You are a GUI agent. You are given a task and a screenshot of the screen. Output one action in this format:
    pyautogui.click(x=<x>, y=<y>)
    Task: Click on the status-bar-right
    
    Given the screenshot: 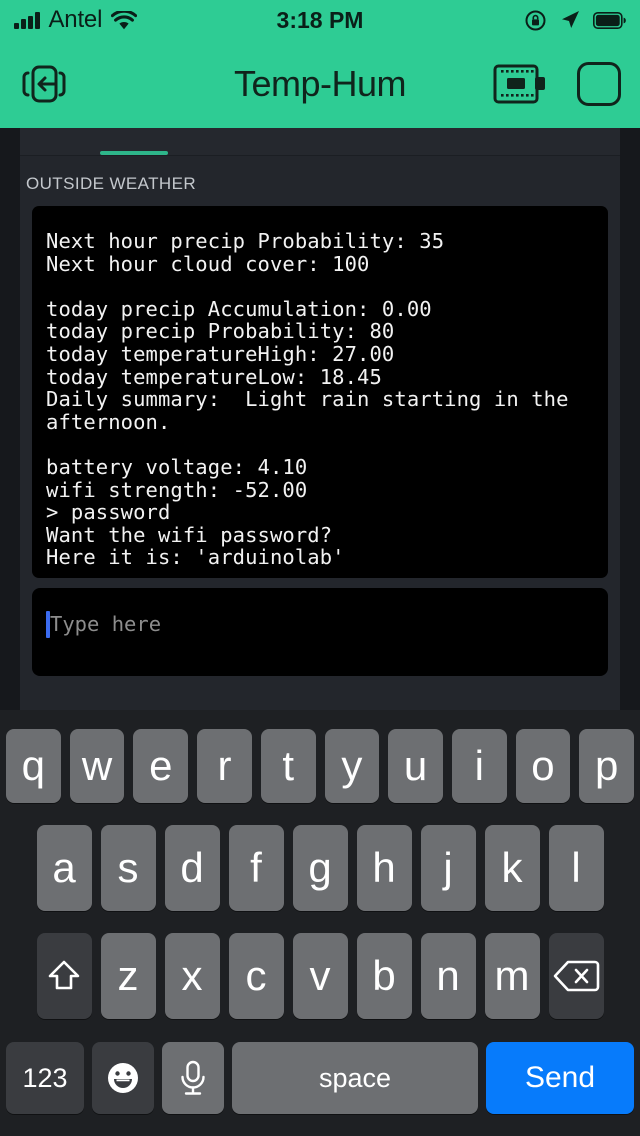 What is the action you would take?
    pyautogui.click(x=575, y=20)
    